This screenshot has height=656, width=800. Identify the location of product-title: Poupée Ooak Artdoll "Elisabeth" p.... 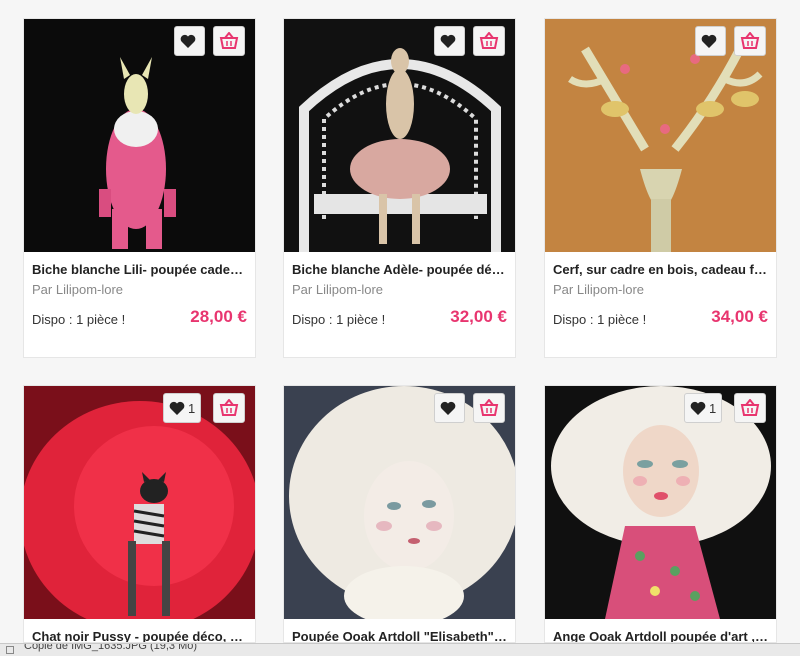
(399, 635).